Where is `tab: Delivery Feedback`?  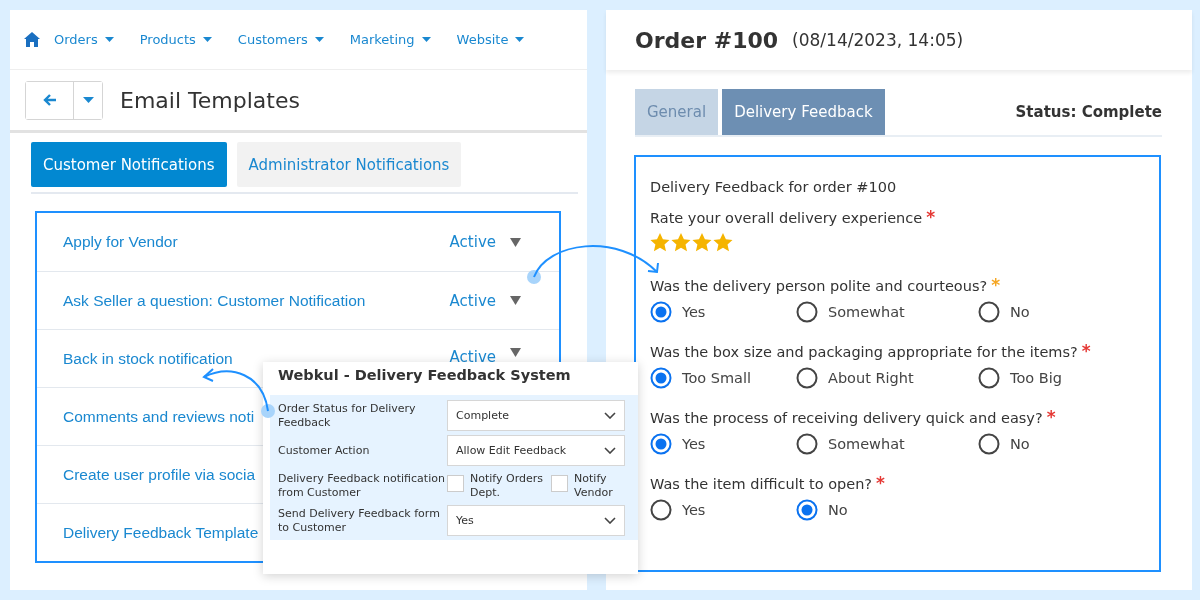
tab: Delivery Feedback is located at coordinates (803, 112).